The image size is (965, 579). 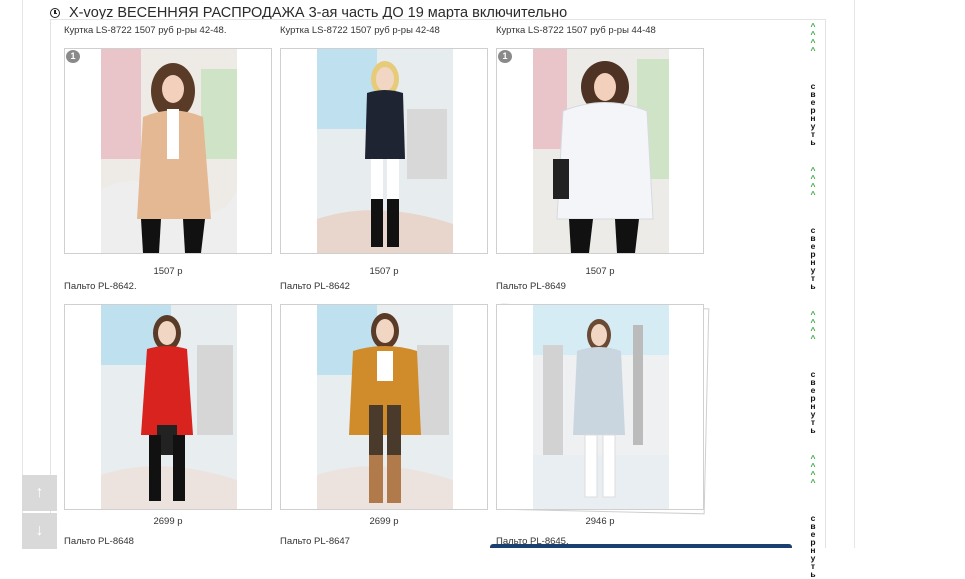 What do you see at coordinates (641, 546) in the screenshot?
I see `bottom-panel-edge` at bounding box center [641, 546].